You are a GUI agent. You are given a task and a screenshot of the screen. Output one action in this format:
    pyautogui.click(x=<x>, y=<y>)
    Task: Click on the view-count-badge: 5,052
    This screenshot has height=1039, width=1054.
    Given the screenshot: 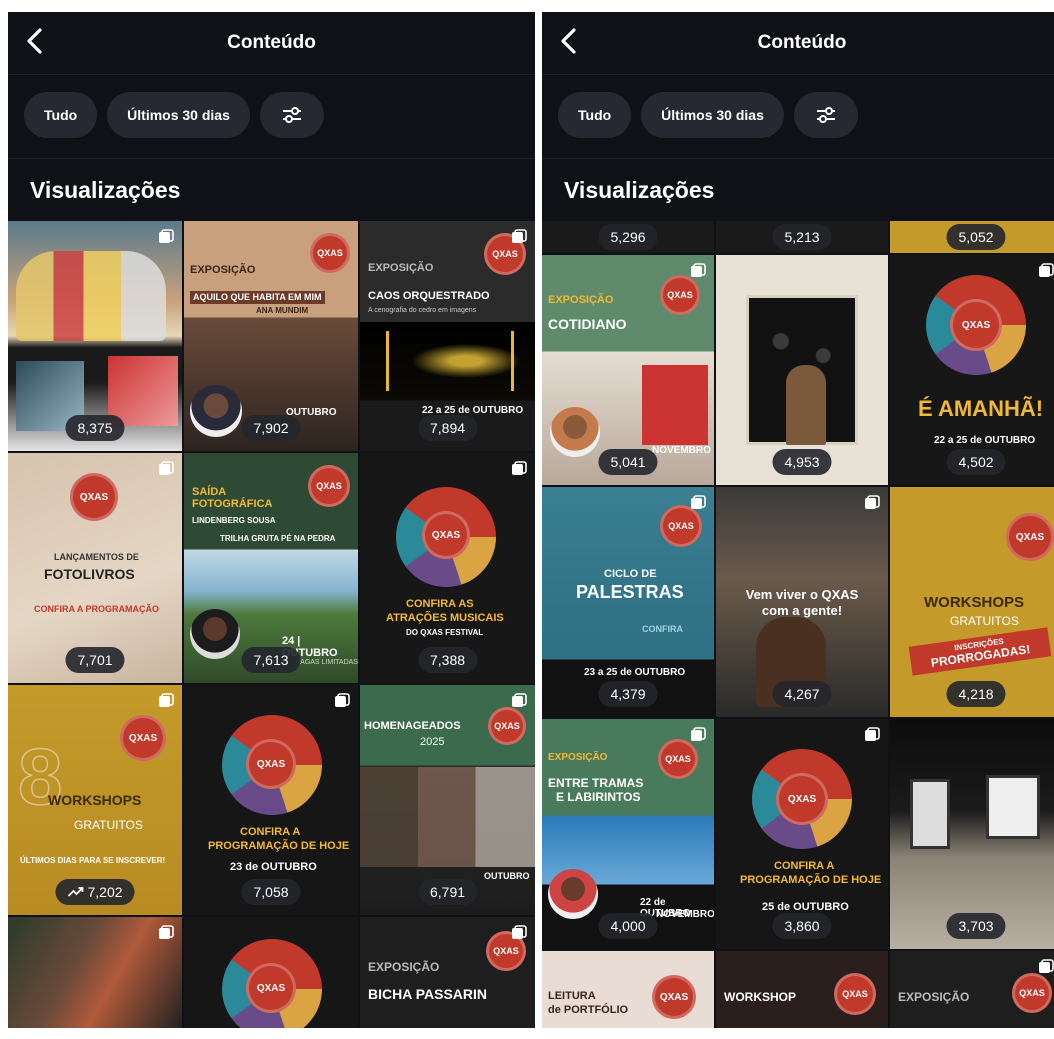 What is the action you would take?
    pyautogui.click(x=976, y=237)
    